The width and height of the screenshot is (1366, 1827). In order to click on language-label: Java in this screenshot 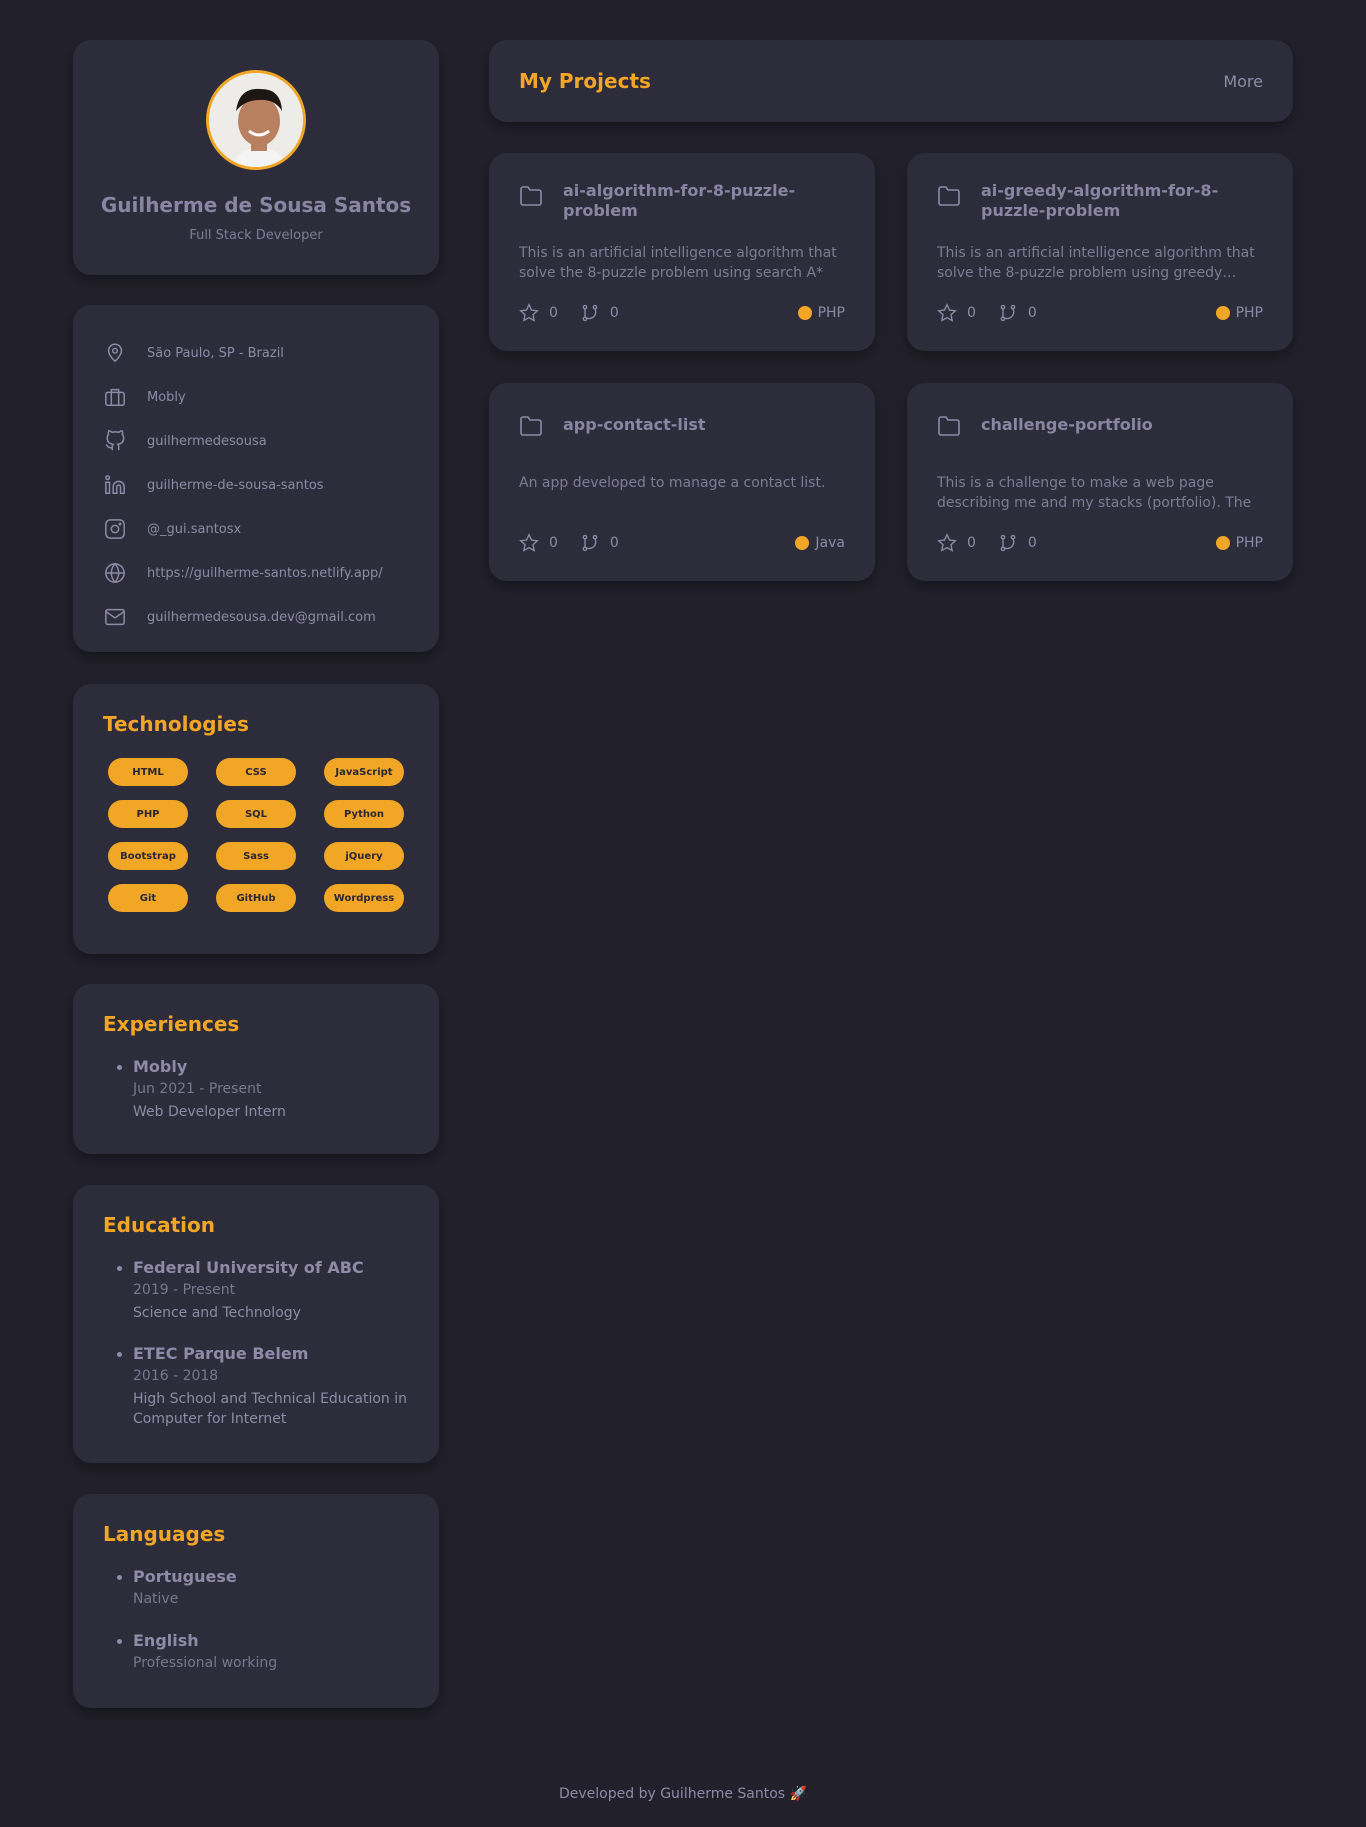, I will do `click(830, 543)`.